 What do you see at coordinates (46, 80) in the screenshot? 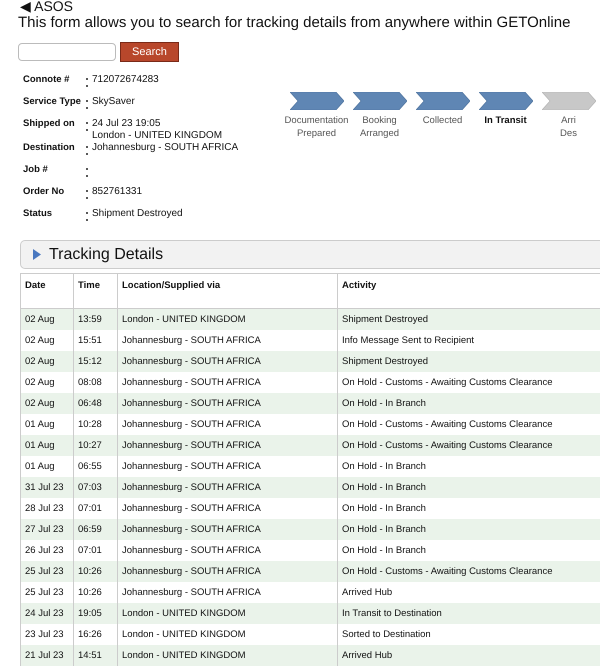
I see `detail-label: Connote #` at bounding box center [46, 80].